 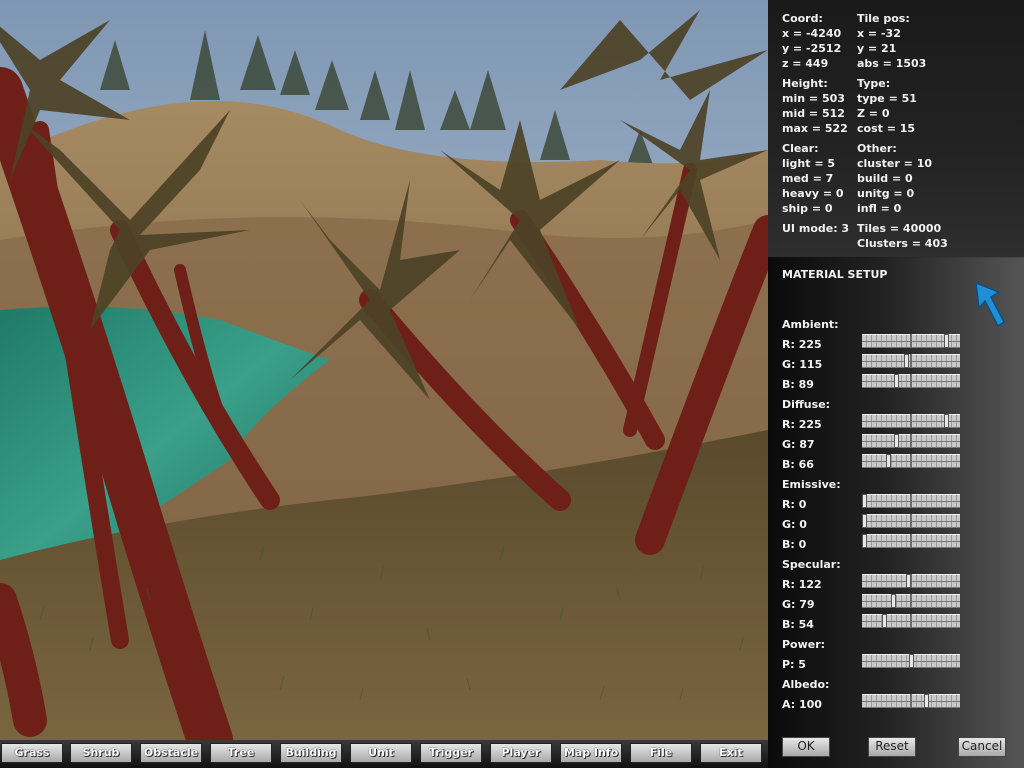 What do you see at coordinates (911, 421) in the screenshot?
I see `diffuse-r-slider` at bounding box center [911, 421].